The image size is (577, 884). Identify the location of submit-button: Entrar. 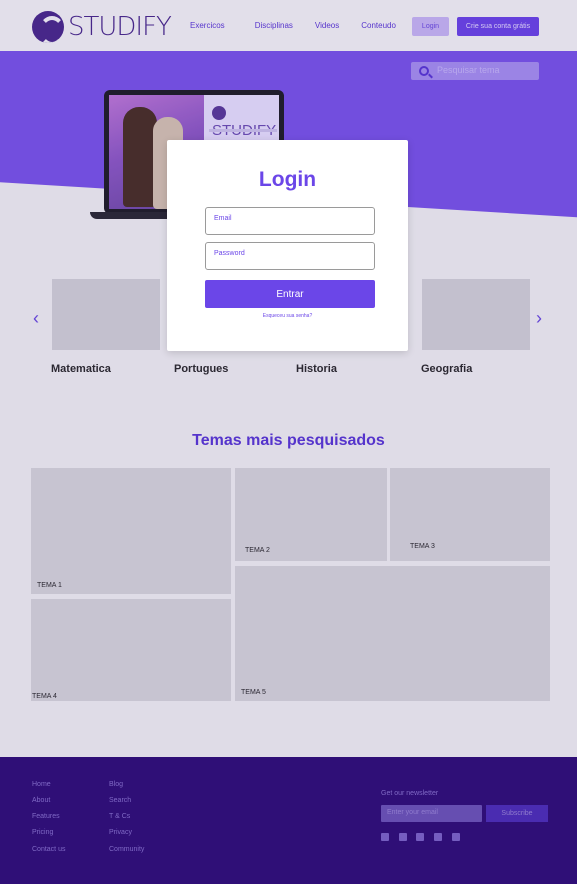
(290, 294).